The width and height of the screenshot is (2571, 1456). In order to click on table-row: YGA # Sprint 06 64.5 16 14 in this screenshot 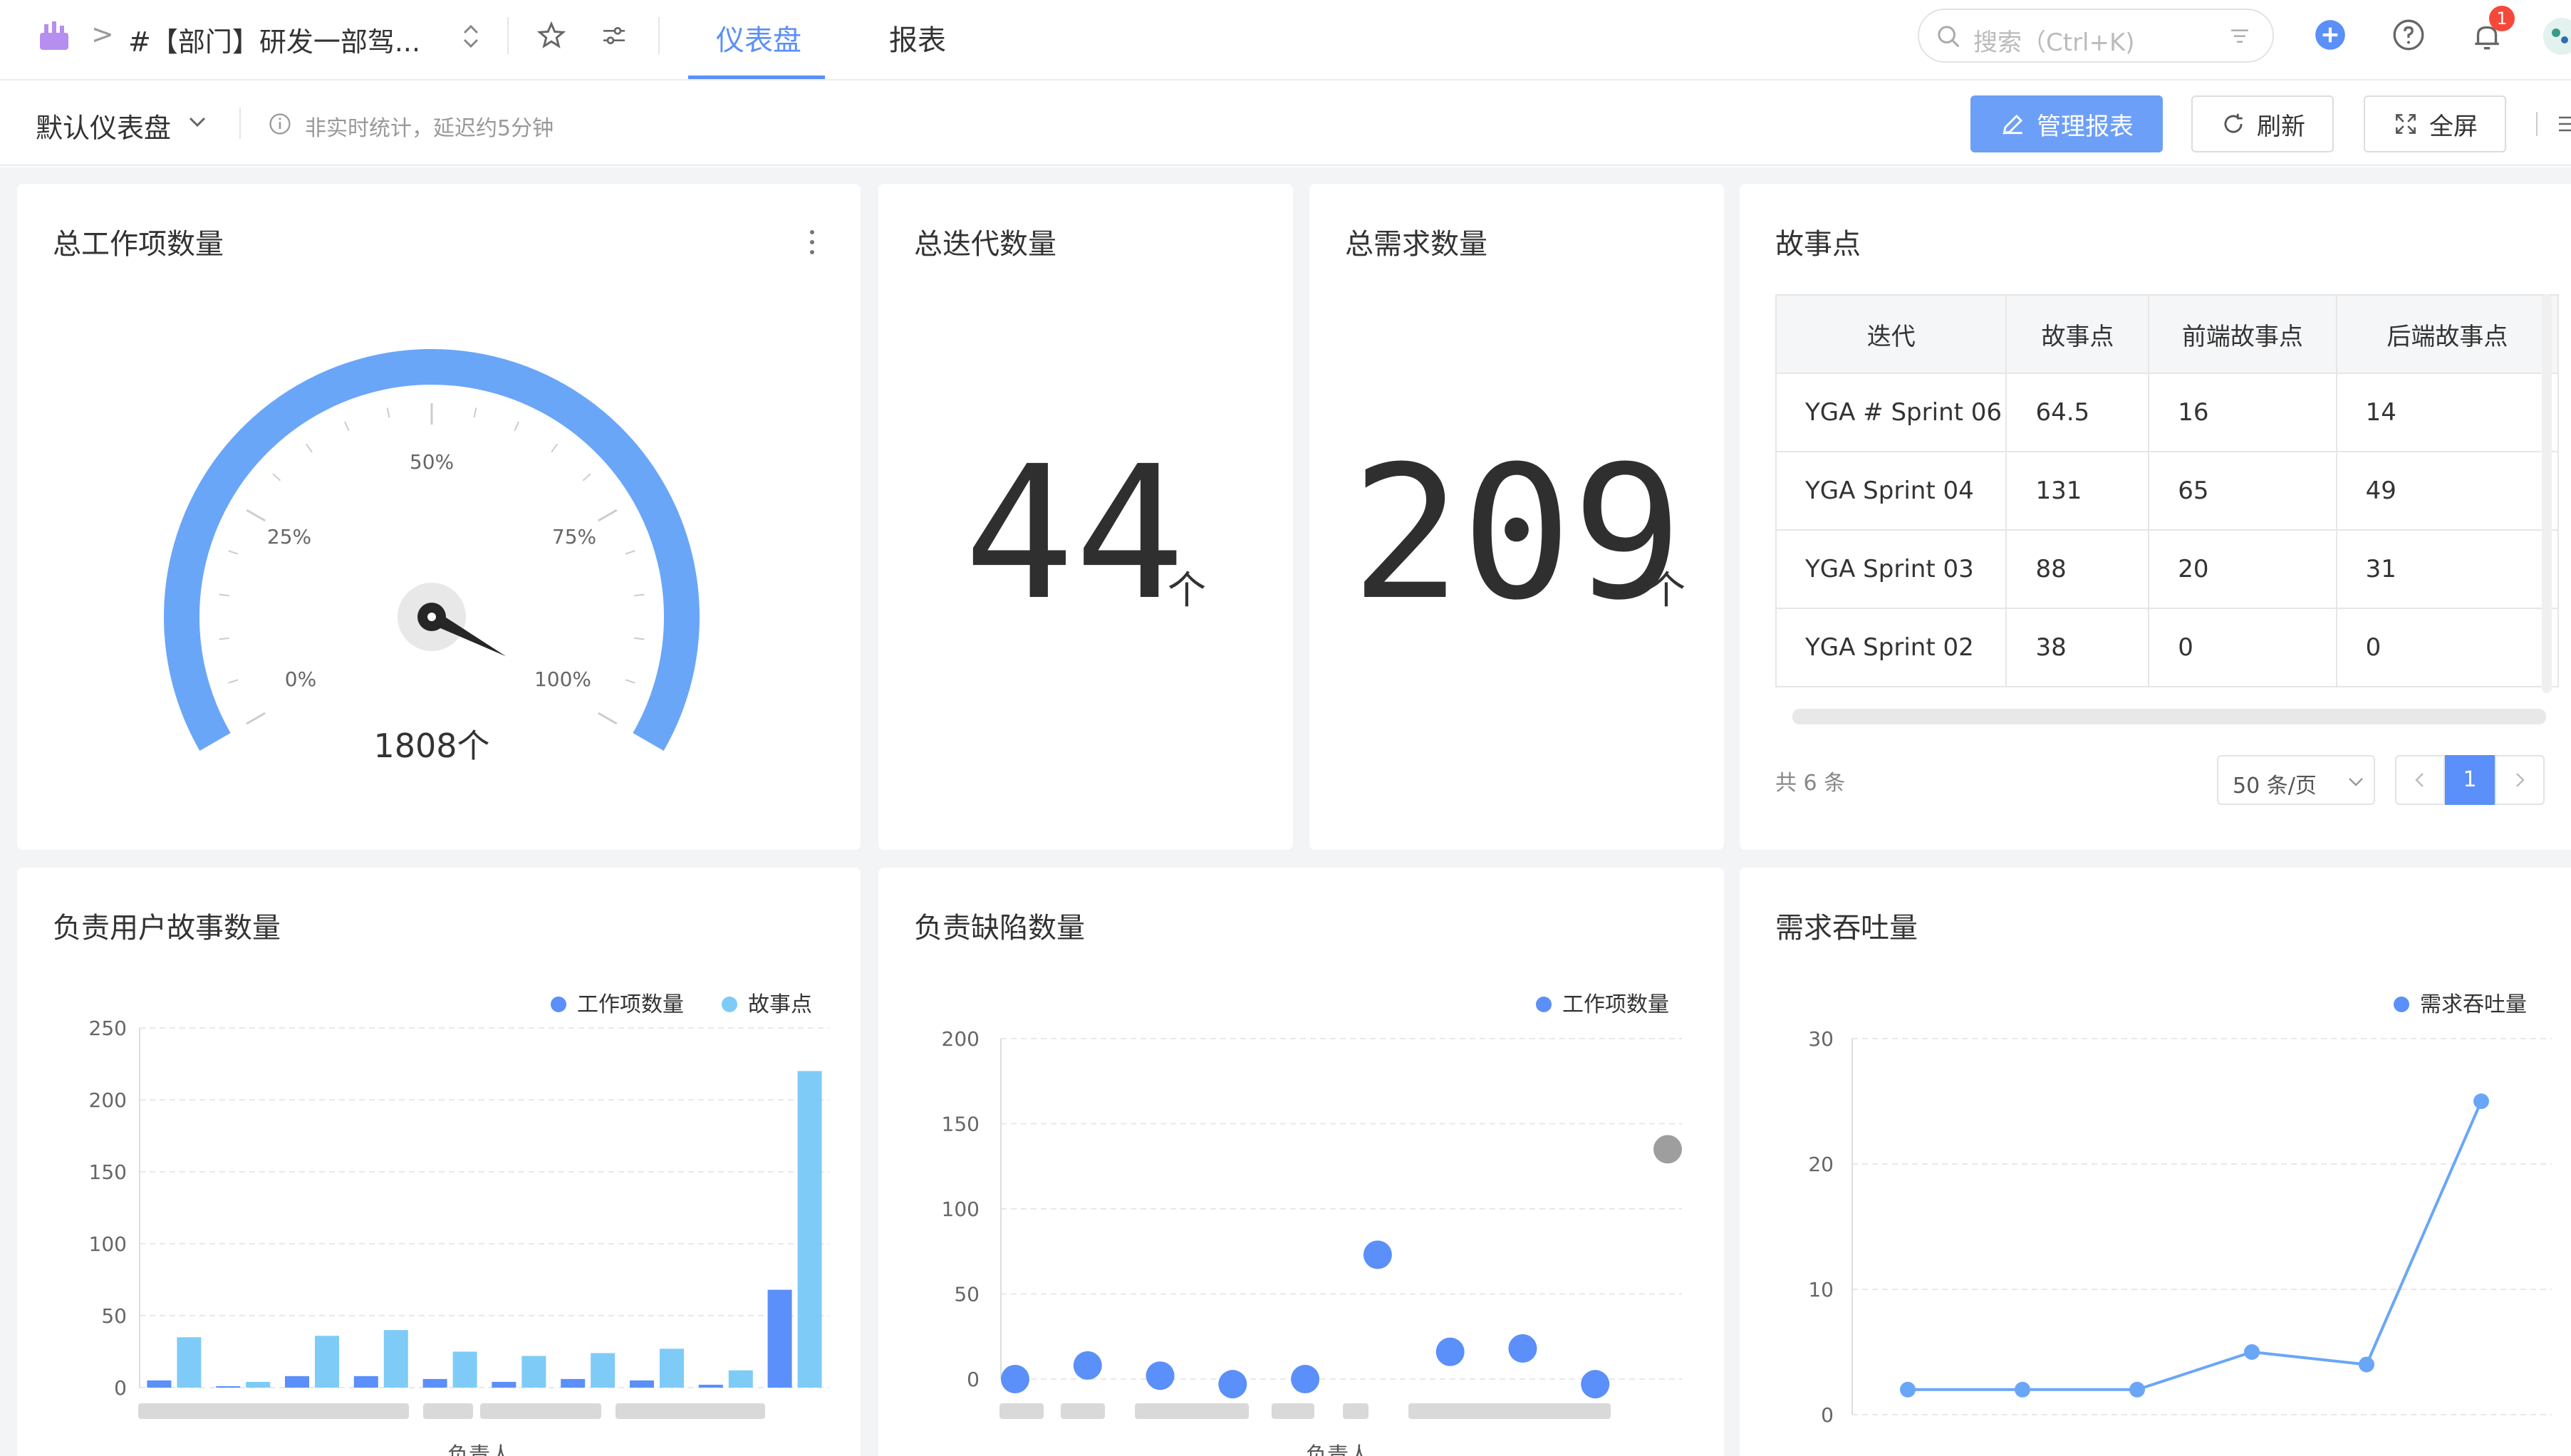, I will do `click(2168, 412)`.